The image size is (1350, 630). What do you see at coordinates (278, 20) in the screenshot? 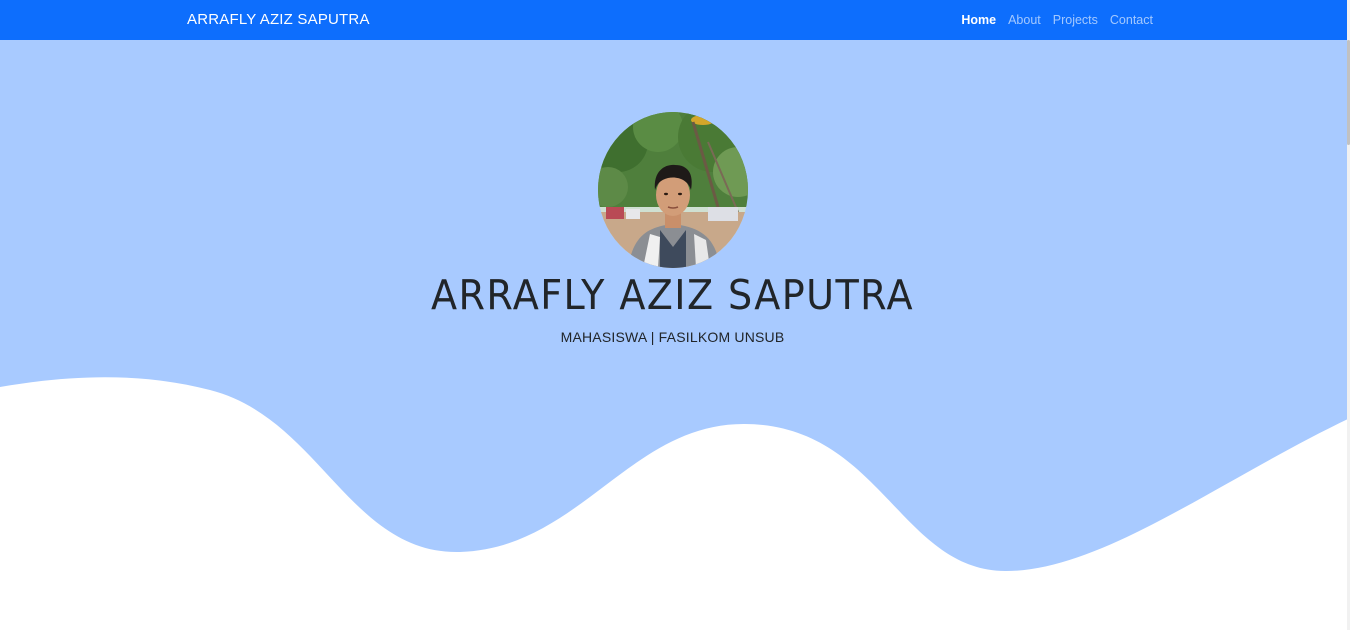
I see `navbar-brand: ARRAFLY AZIZ SAPUTRA` at bounding box center [278, 20].